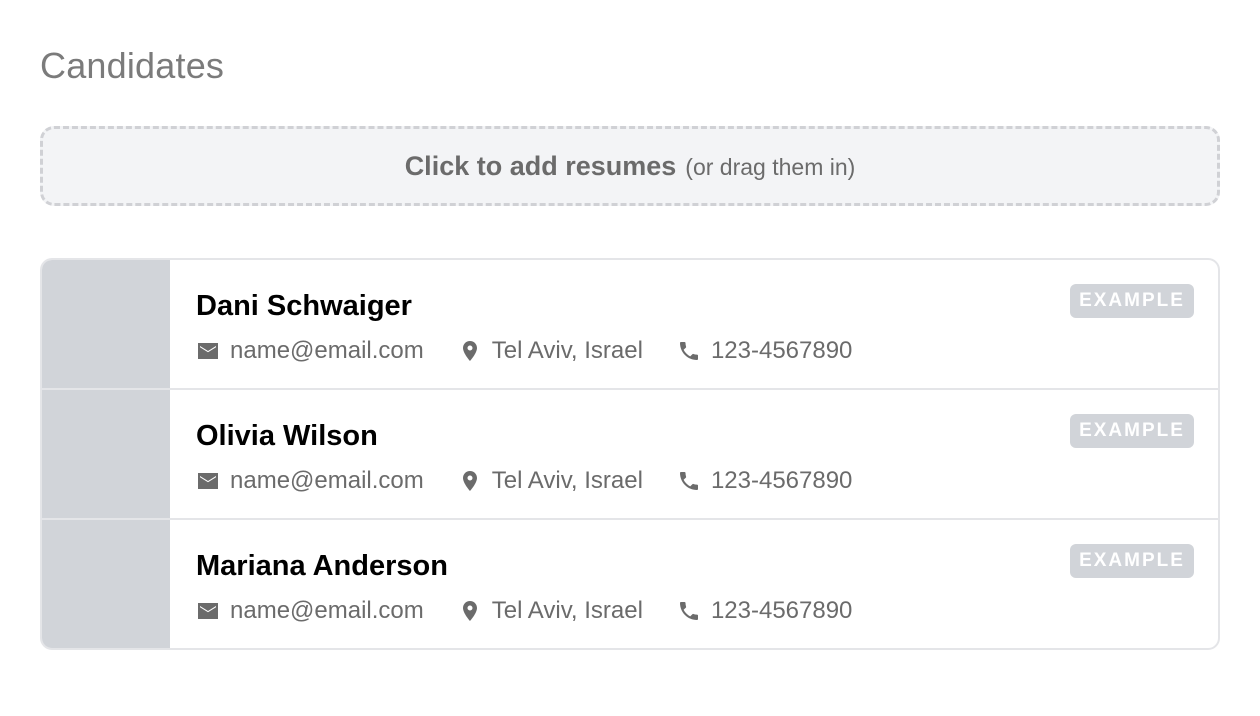 The width and height of the screenshot is (1260, 716). Describe the element at coordinates (287, 436) in the screenshot. I see `candidate-name: Olivia Wilson` at that location.